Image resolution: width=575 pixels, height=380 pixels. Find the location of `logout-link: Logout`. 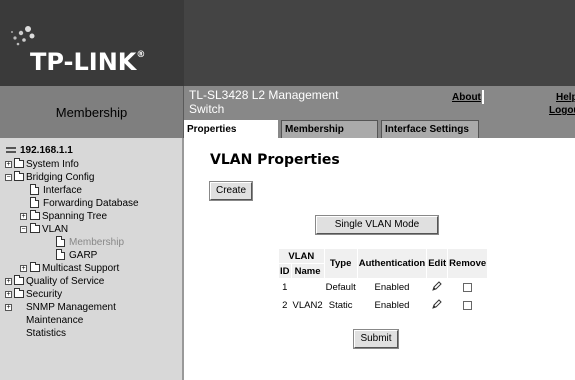

logout-link: Logout is located at coordinates (562, 110).